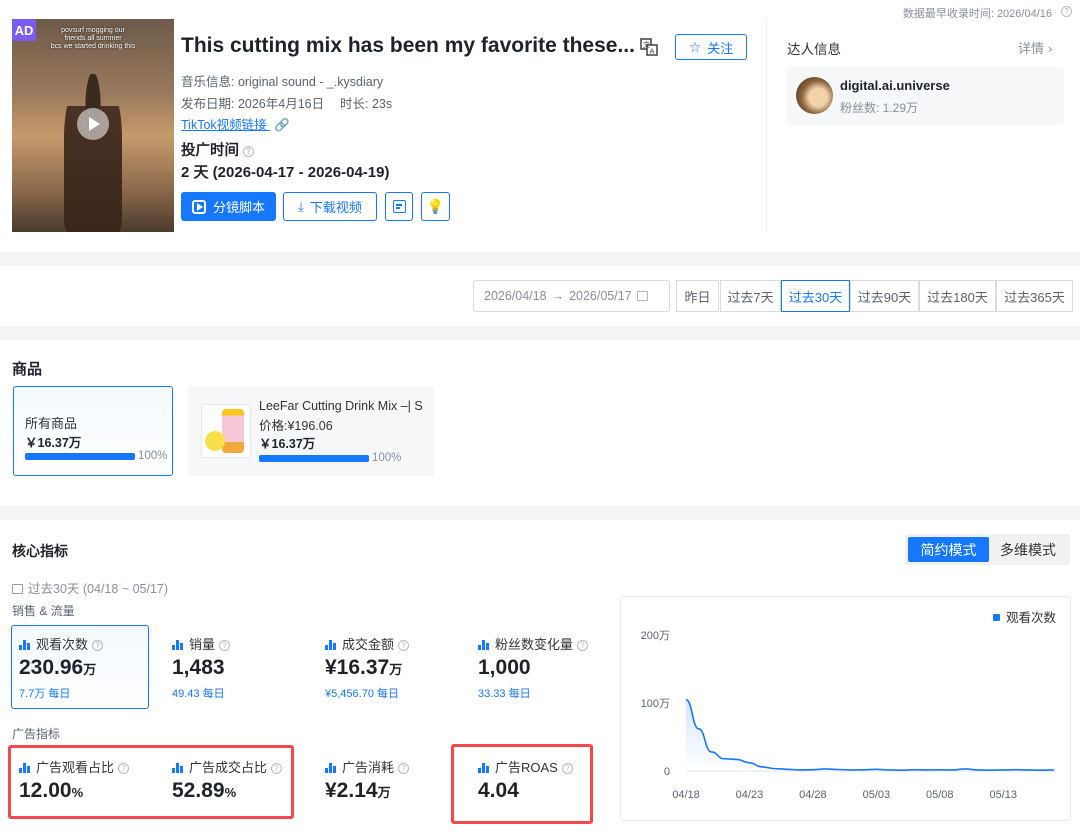  Describe the element at coordinates (1028, 549) in the screenshot. I see `mode-multi: 多维模式` at that location.